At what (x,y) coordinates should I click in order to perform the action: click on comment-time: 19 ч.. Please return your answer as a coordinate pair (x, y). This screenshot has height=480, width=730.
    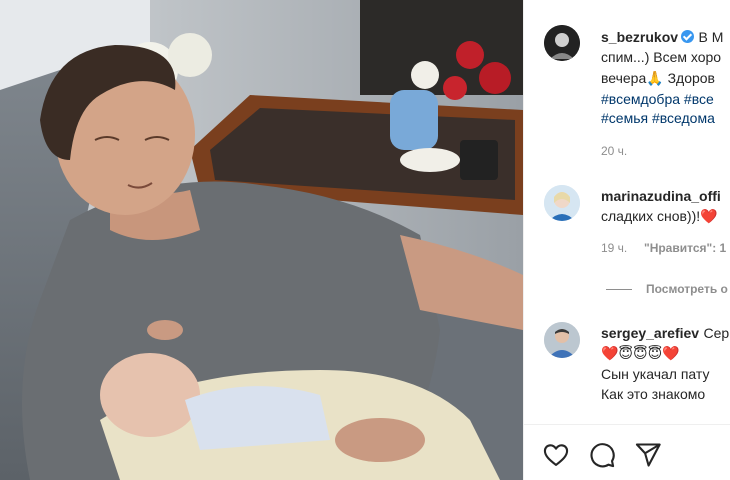
    Looking at the image, I should click on (614, 248).